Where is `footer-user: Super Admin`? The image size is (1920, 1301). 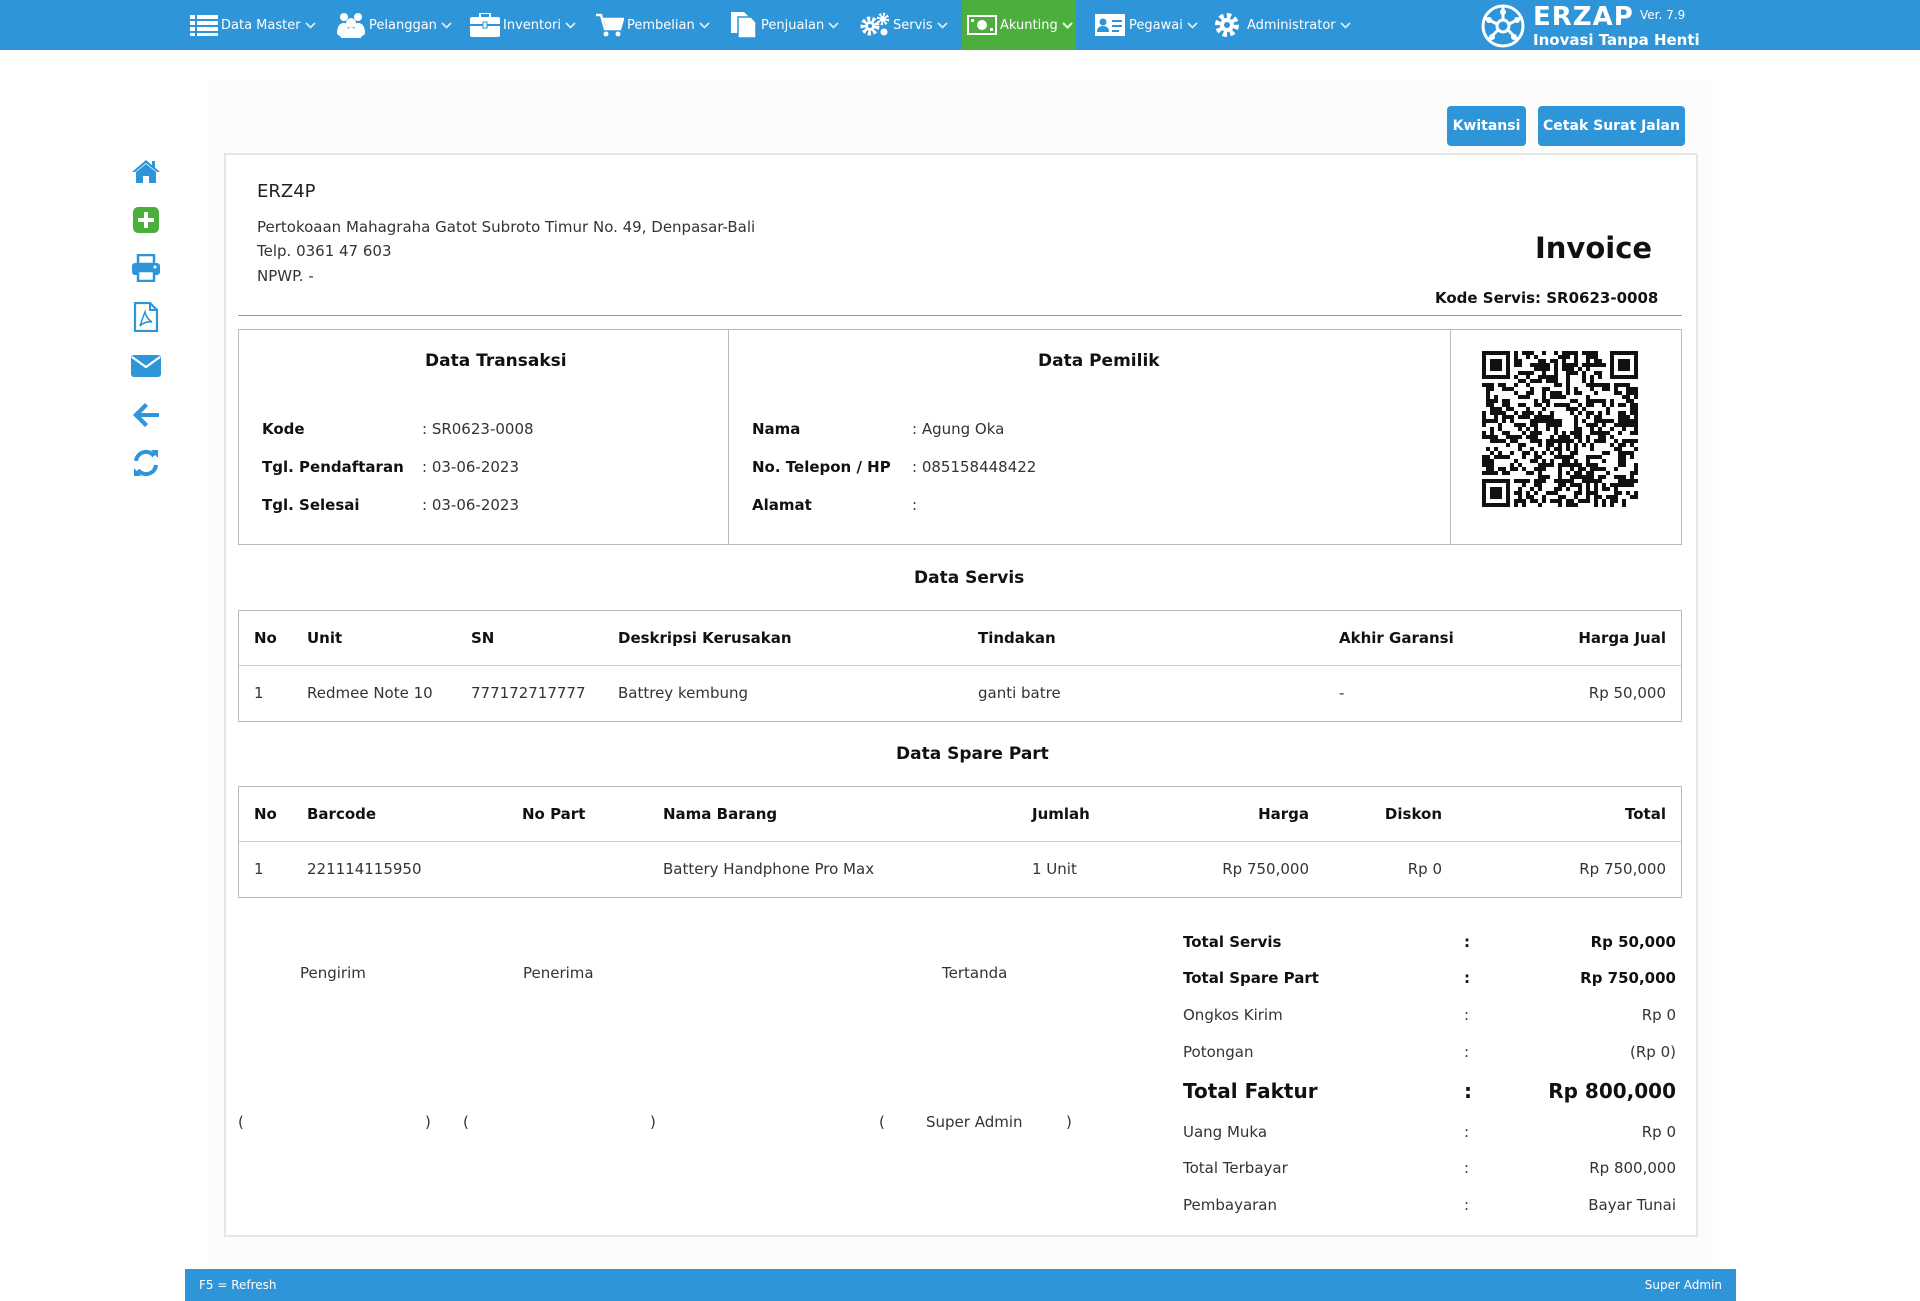 footer-user: Super Admin is located at coordinates (1683, 1285).